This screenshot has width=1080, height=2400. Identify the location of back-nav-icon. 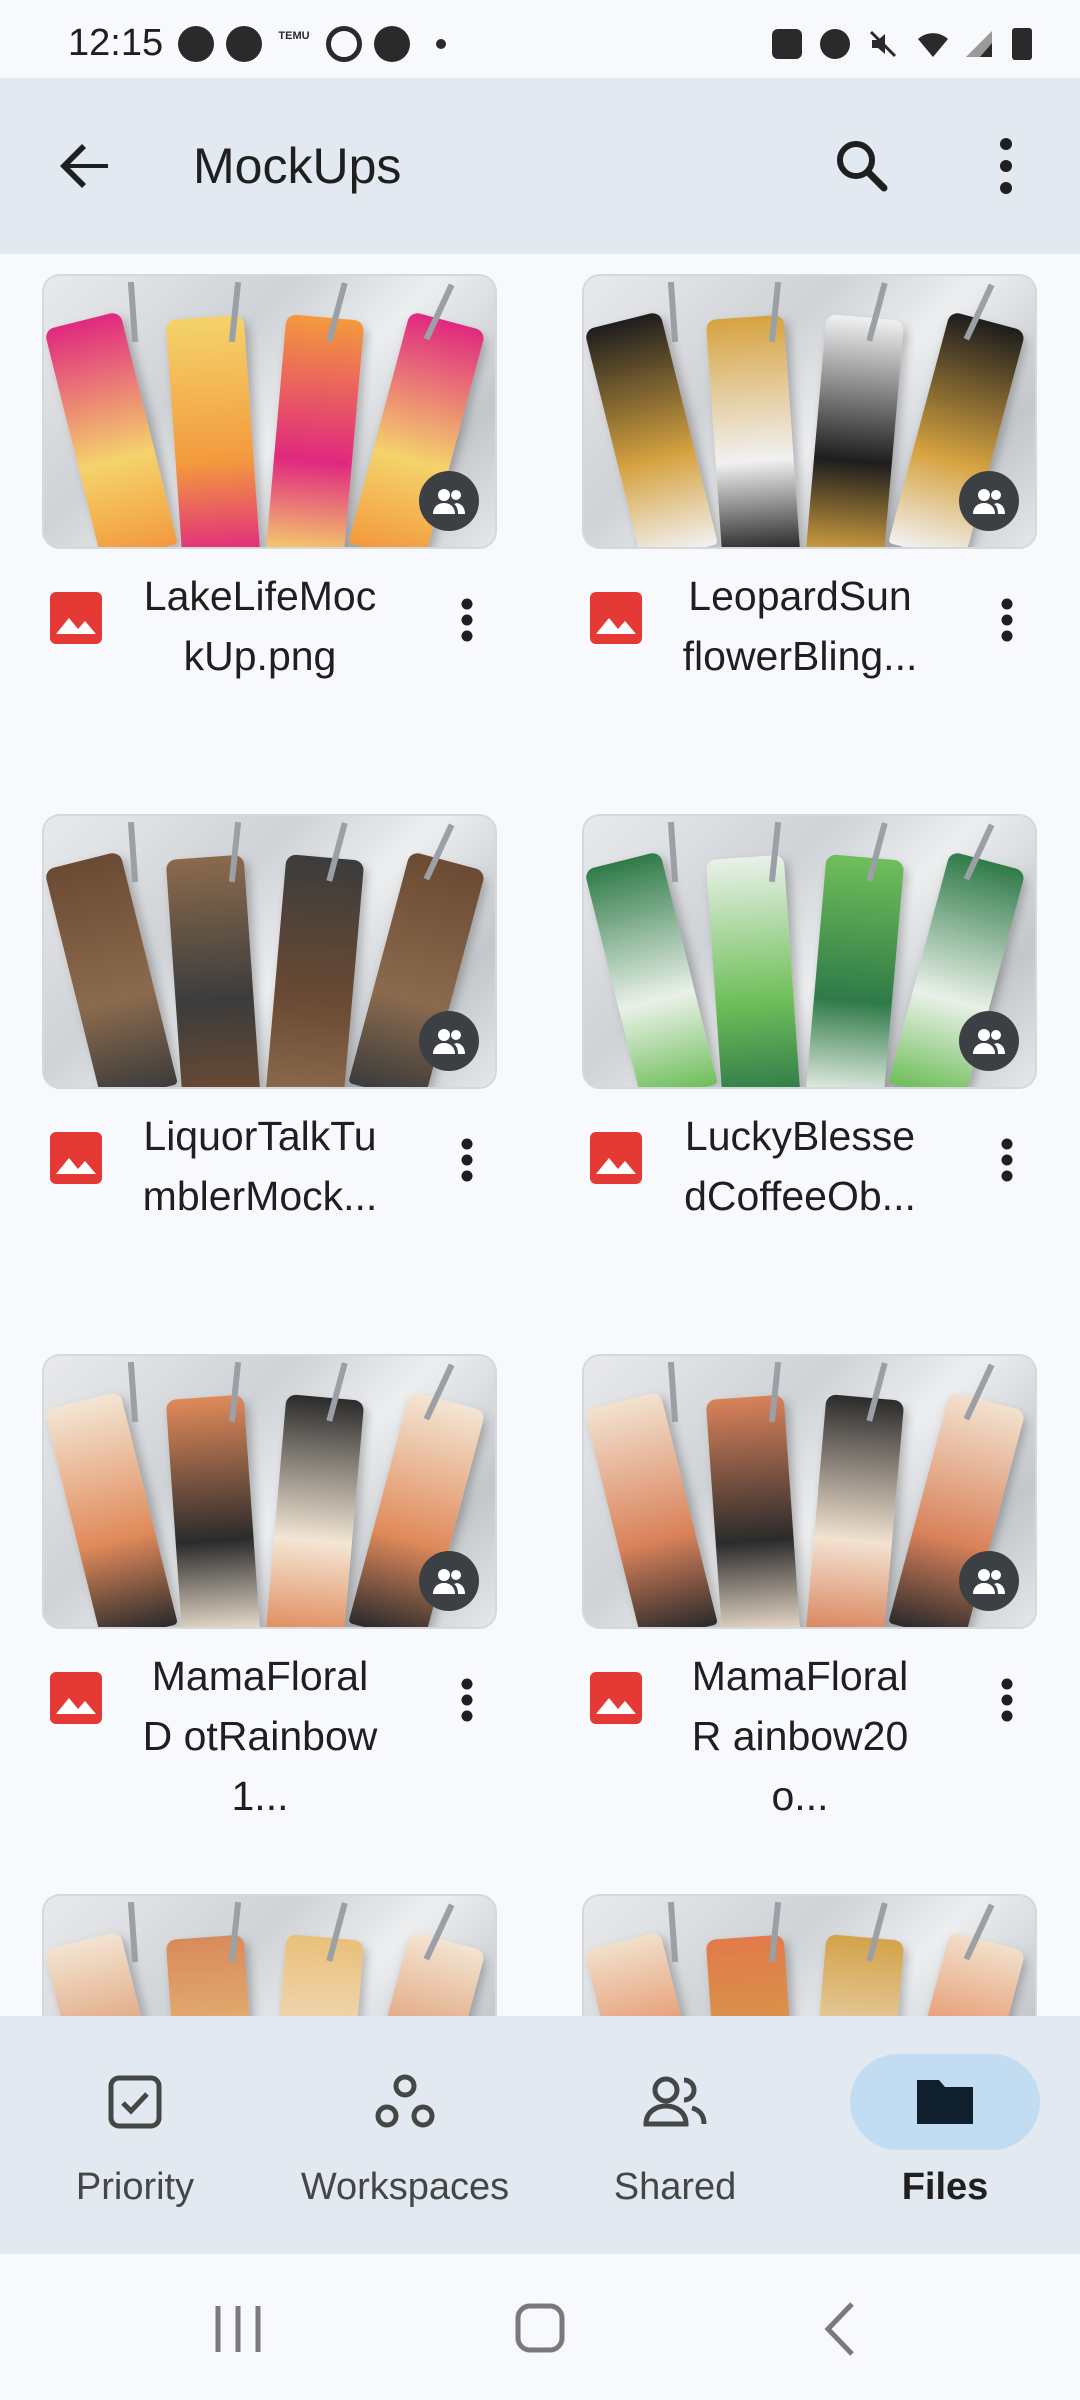
(839, 2329).